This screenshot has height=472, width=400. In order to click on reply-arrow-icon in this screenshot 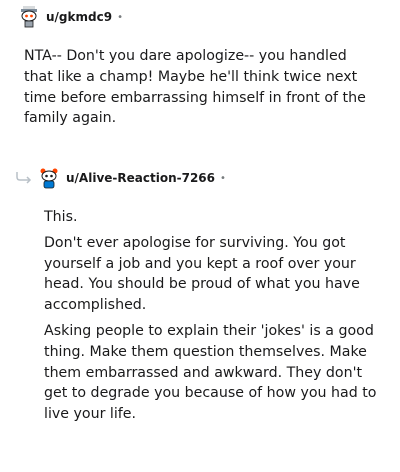, I will do `click(24, 178)`.